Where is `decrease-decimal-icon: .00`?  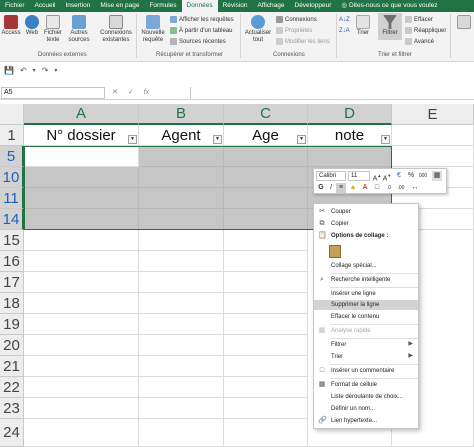 decrease-decimal-icon: .00 is located at coordinates (401, 188).